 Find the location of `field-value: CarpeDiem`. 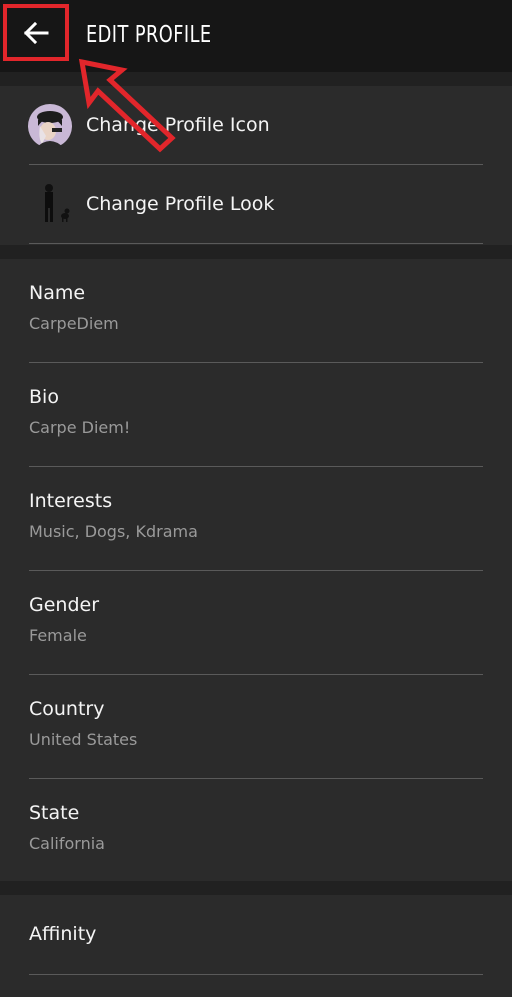

field-value: CarpeDiem is located at coordinates (74, 323).